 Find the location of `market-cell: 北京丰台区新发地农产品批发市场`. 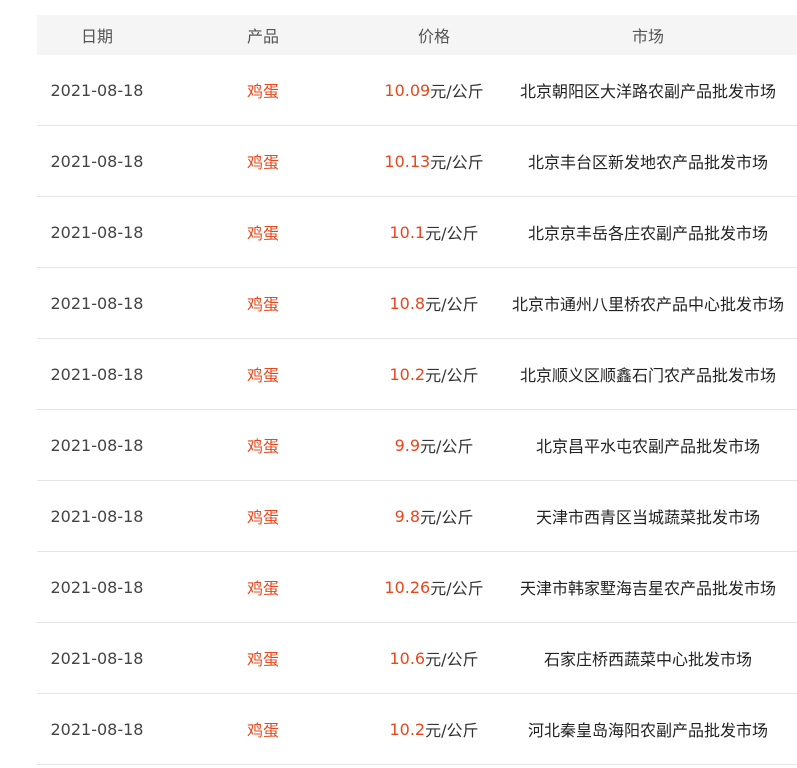

market-cell: 北京丰台区新发地农产品批发市场 is located at coordinates (648, 161).